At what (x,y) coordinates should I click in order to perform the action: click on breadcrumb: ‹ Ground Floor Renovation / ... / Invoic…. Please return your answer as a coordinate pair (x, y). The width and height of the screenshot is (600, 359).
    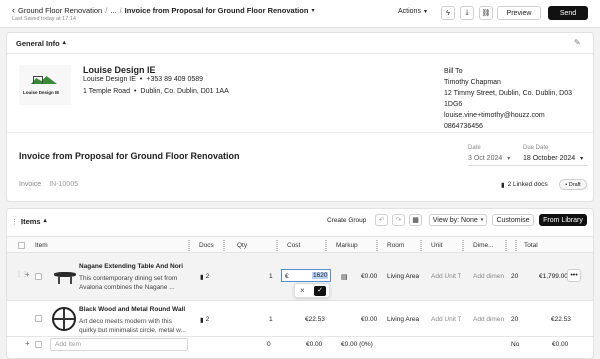
    Looking at the image, I should click on (163, 10).